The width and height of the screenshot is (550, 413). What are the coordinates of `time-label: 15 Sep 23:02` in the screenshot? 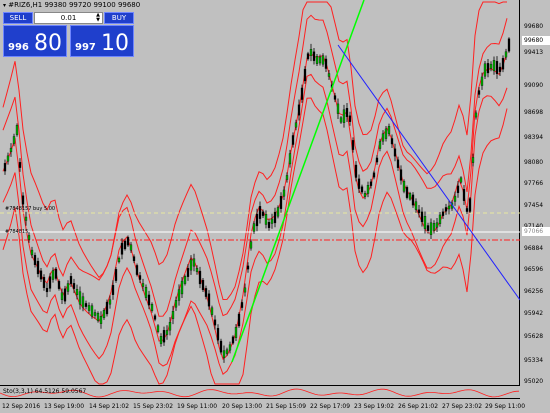 It's located at (153, 406).